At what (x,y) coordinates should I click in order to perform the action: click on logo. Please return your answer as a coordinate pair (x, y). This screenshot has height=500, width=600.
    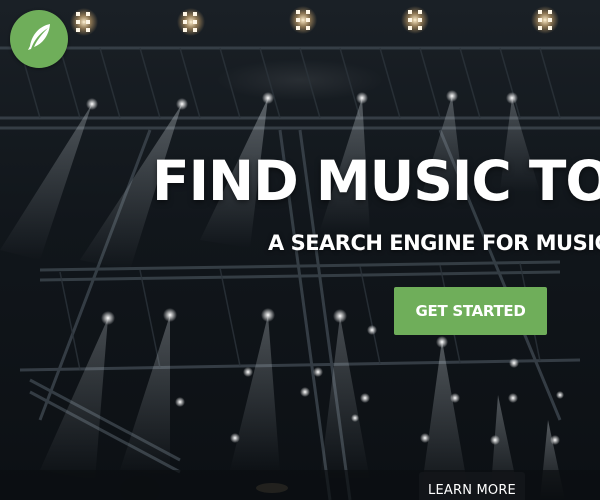
    Looking at the image, I should click on (39, 39).